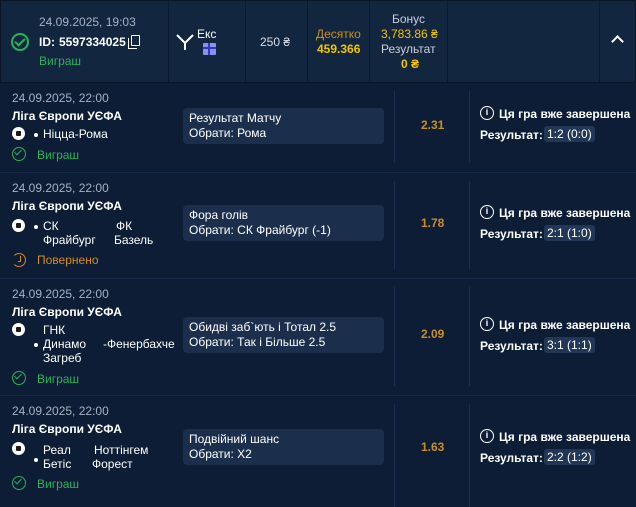 The image size is (636, 507). What do you see at coordinates (121, 450) in the screenshot?
I see `team2-line1: Ноттінгем` at bounding box center [121, 450].